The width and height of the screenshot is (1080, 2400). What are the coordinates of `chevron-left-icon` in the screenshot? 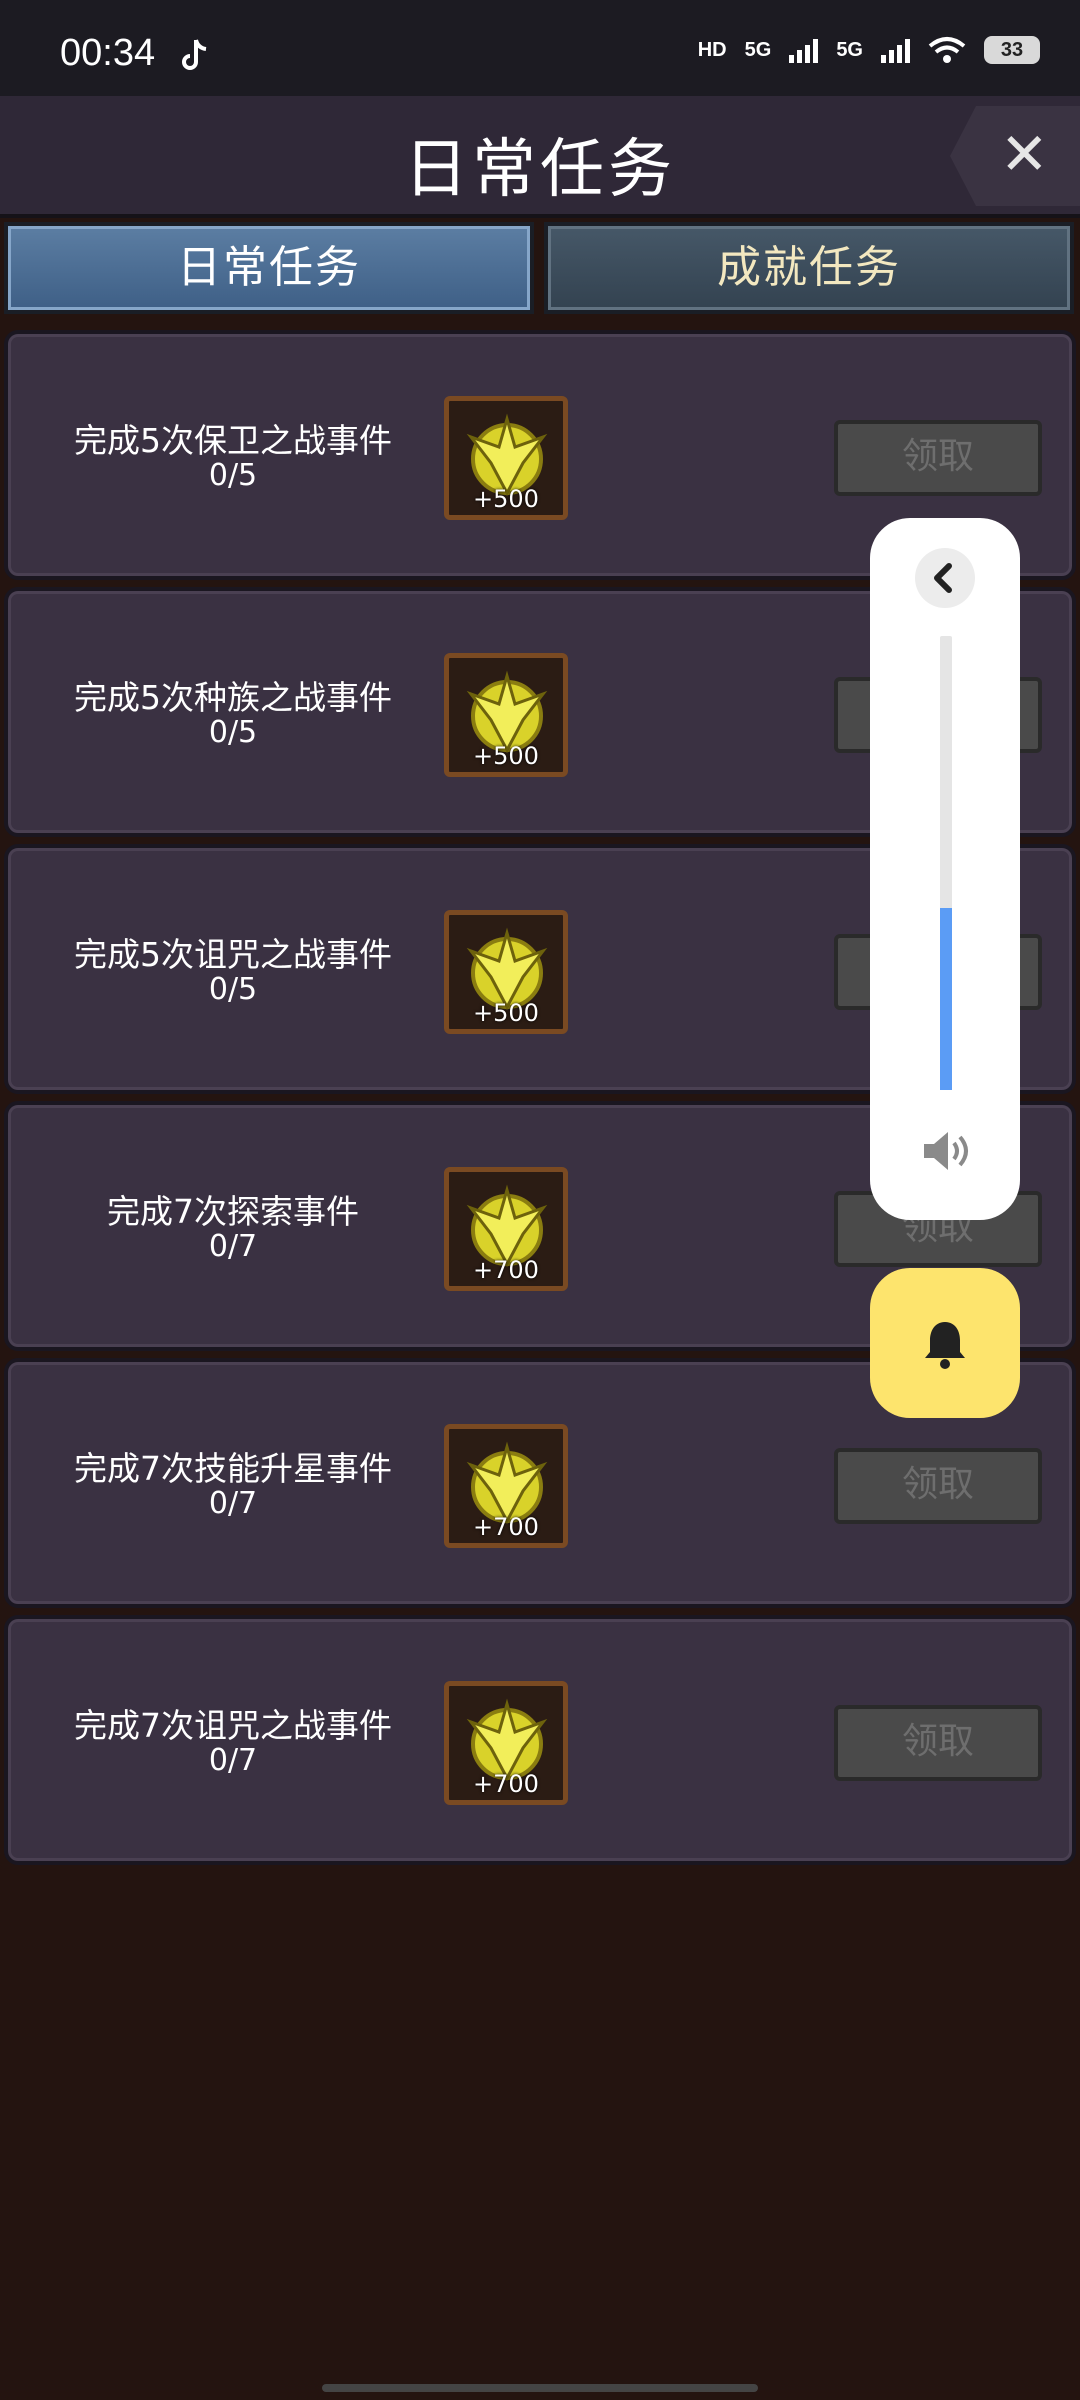 It's located at (943, 578).